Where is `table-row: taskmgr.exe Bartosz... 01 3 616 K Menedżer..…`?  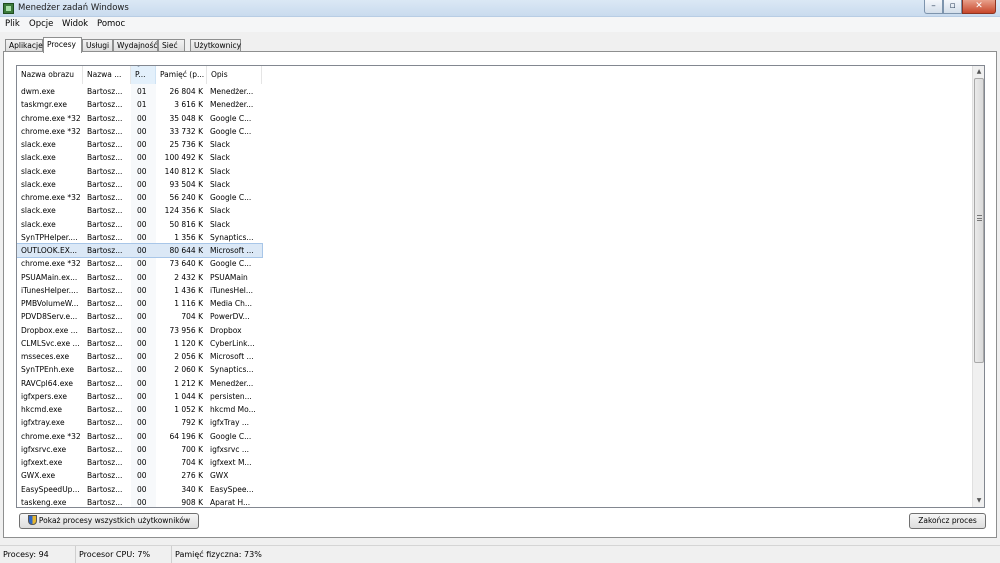 table-row: taskmgr.exe Bartosz... 01 3 616 K Menedżer..… is located at coordinates (494, 104).